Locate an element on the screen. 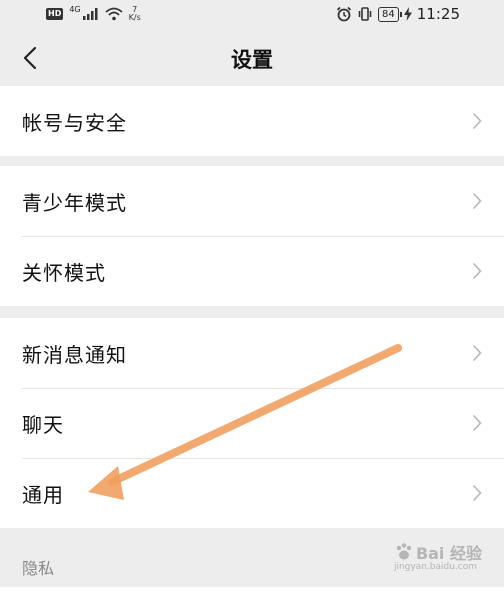  status-bar-right: 84 11:25 is located at coordinates (398, 14).